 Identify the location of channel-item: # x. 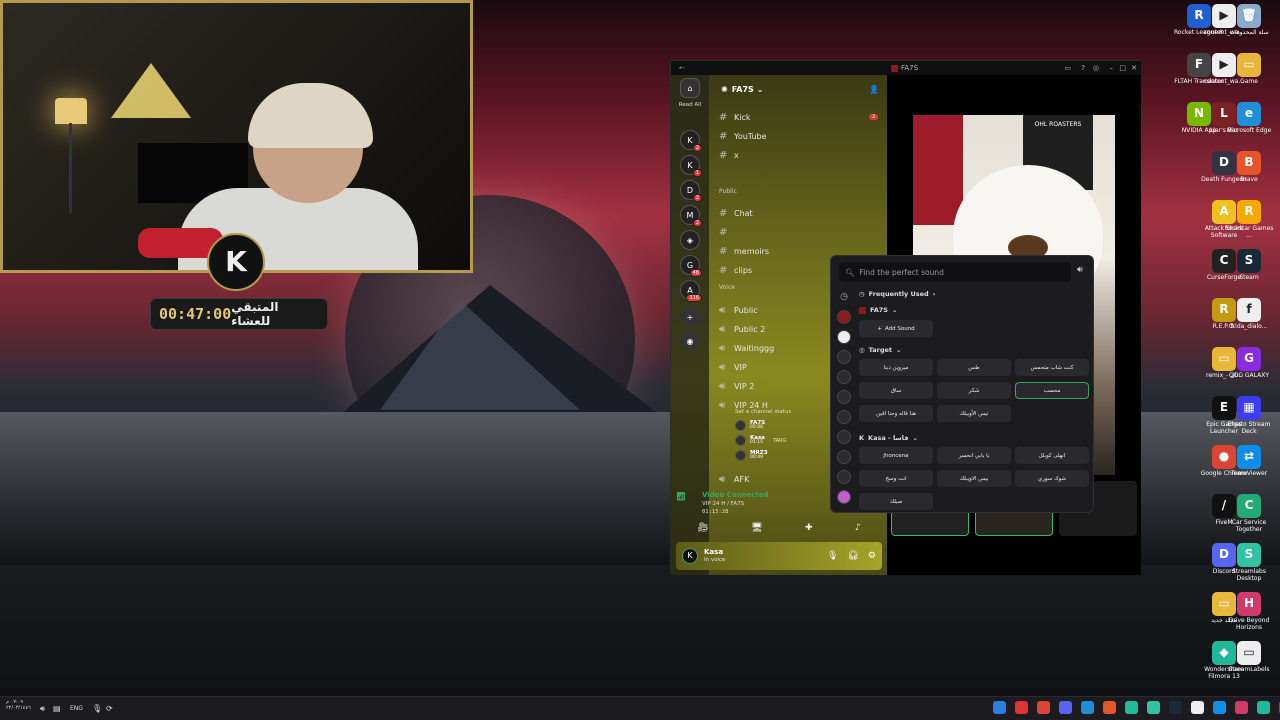
(729, 155).